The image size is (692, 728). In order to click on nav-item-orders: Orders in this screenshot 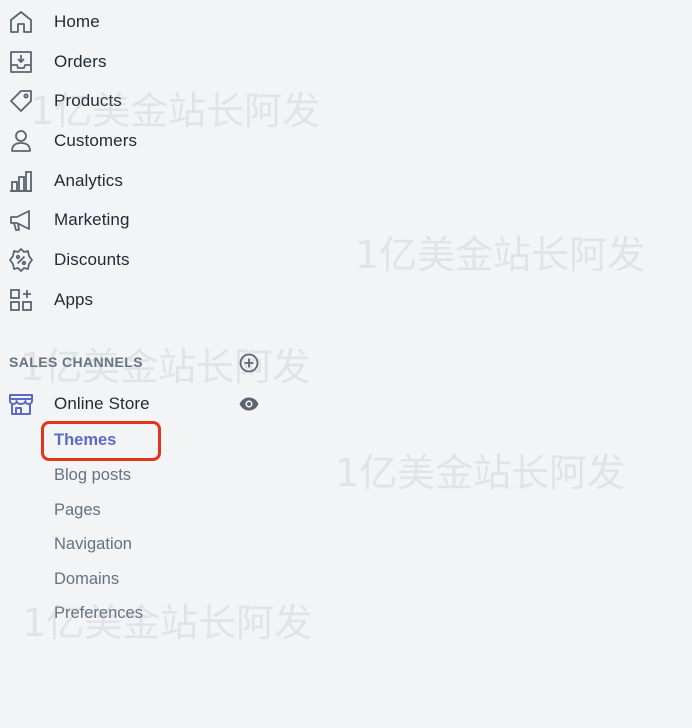, I will do `click(150, 62)`.